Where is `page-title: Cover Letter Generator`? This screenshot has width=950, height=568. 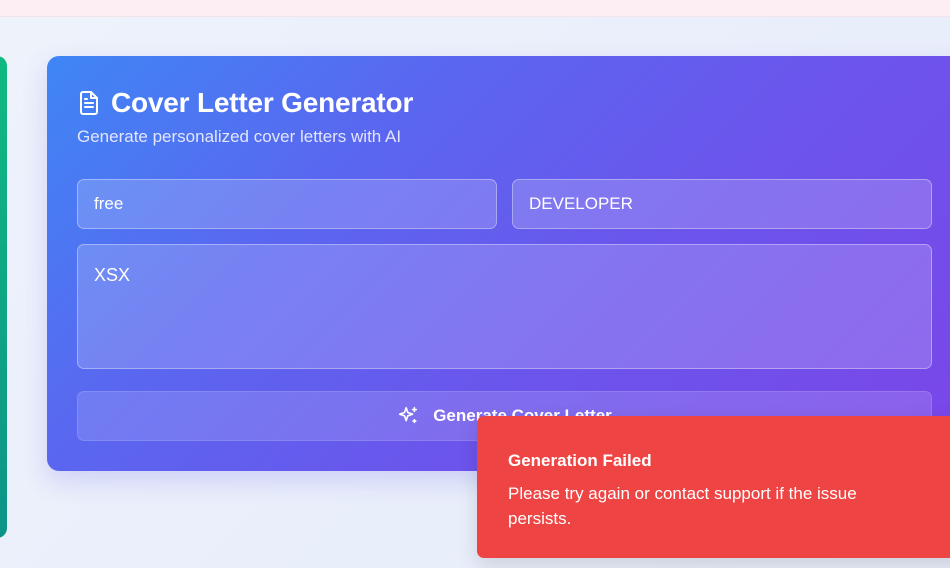 page-title: Cover Letter Generator is located at coordinates (262, 102).